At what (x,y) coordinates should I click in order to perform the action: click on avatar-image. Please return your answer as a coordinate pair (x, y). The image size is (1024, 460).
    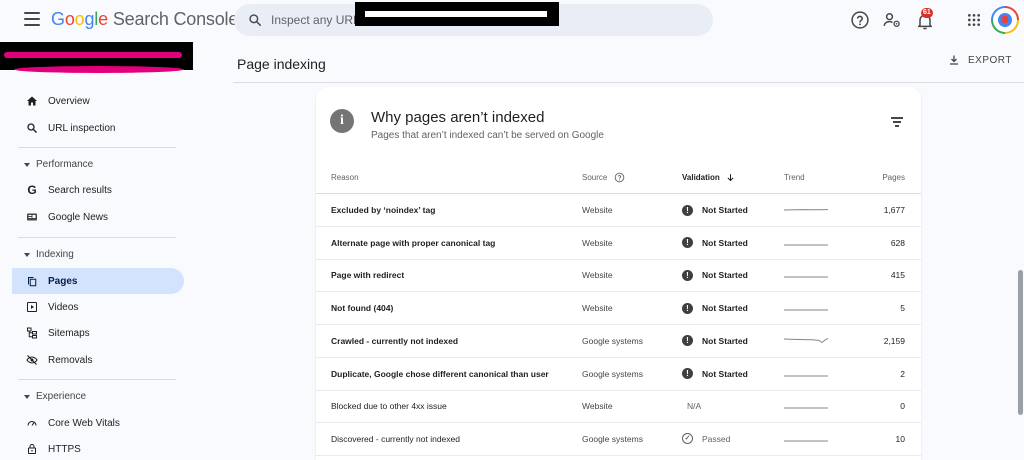
    Looking at the image, I should click on (1005, 20).